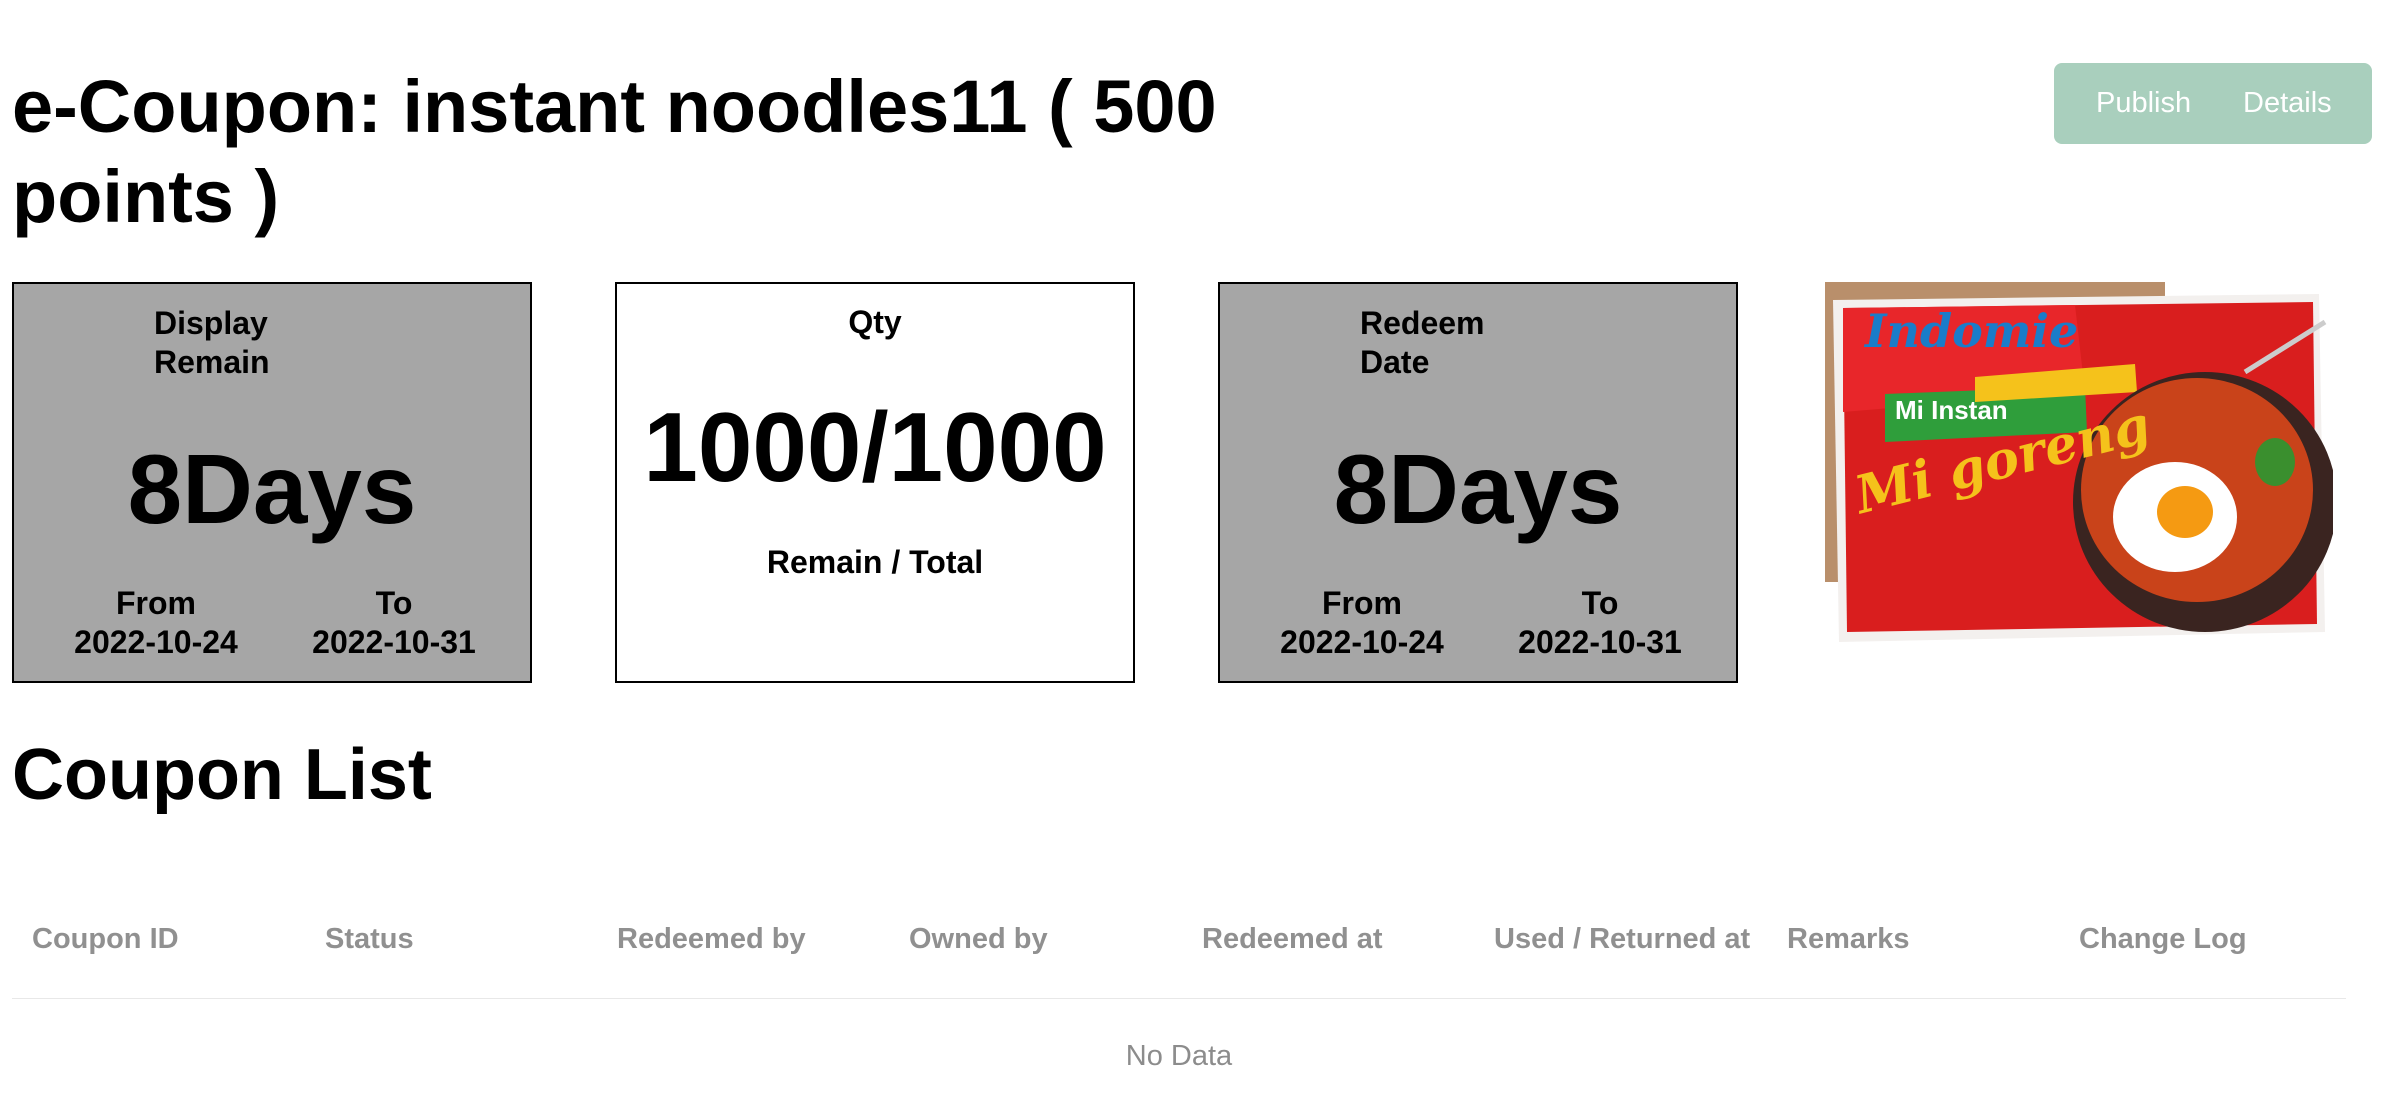 This screenshot has height=1102, width=2394. I want to click on column-owned-by: Owned by, so click(978, 939).